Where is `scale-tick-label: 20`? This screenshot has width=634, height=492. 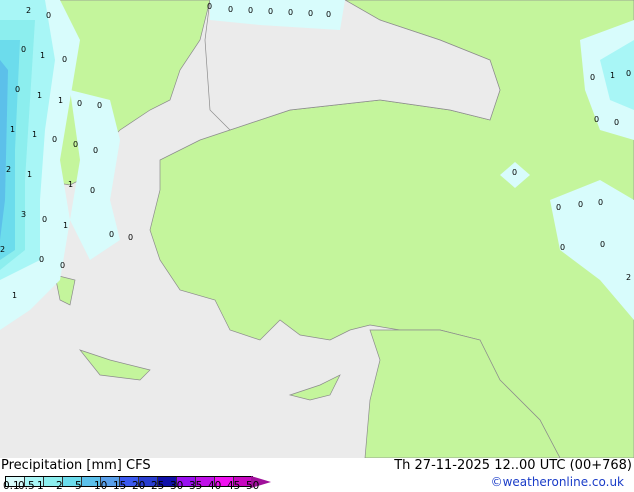
scale-tick-label: 20 is located at coordinates (139, 486).